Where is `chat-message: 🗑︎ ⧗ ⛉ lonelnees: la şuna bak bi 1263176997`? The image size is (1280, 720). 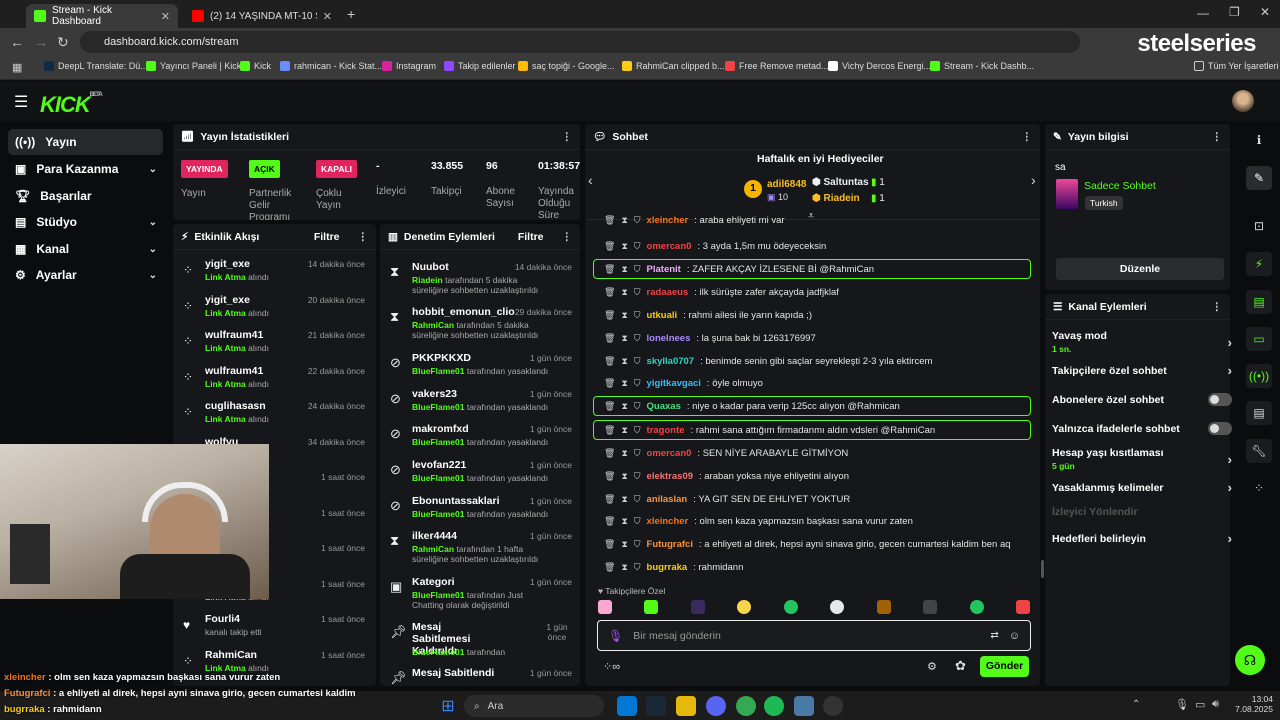
chat-message: 🗑︎ ⧗ ⛉ lonelnees: la şuna bak bi 1263176997 is located at coordinates (820, 338).